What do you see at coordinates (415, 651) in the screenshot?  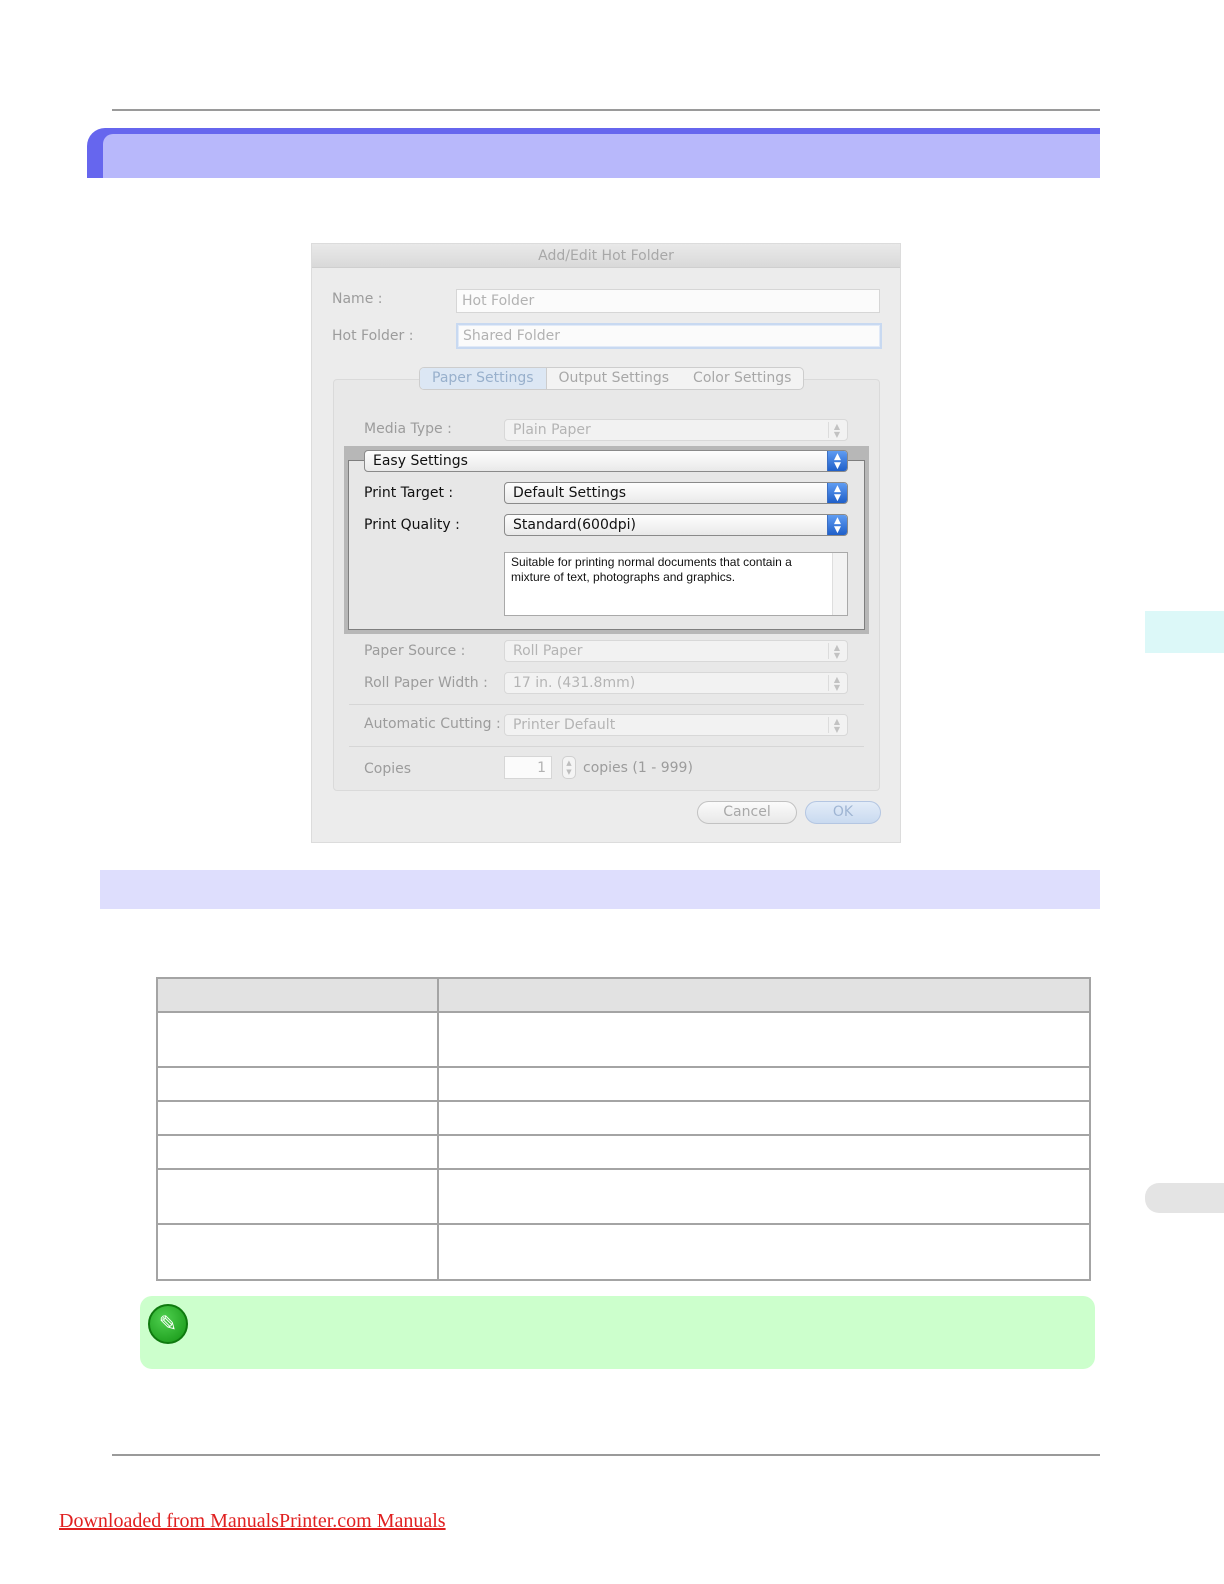 I see `paper-source-label: Paper Source :` at bounding box center [415, 651].